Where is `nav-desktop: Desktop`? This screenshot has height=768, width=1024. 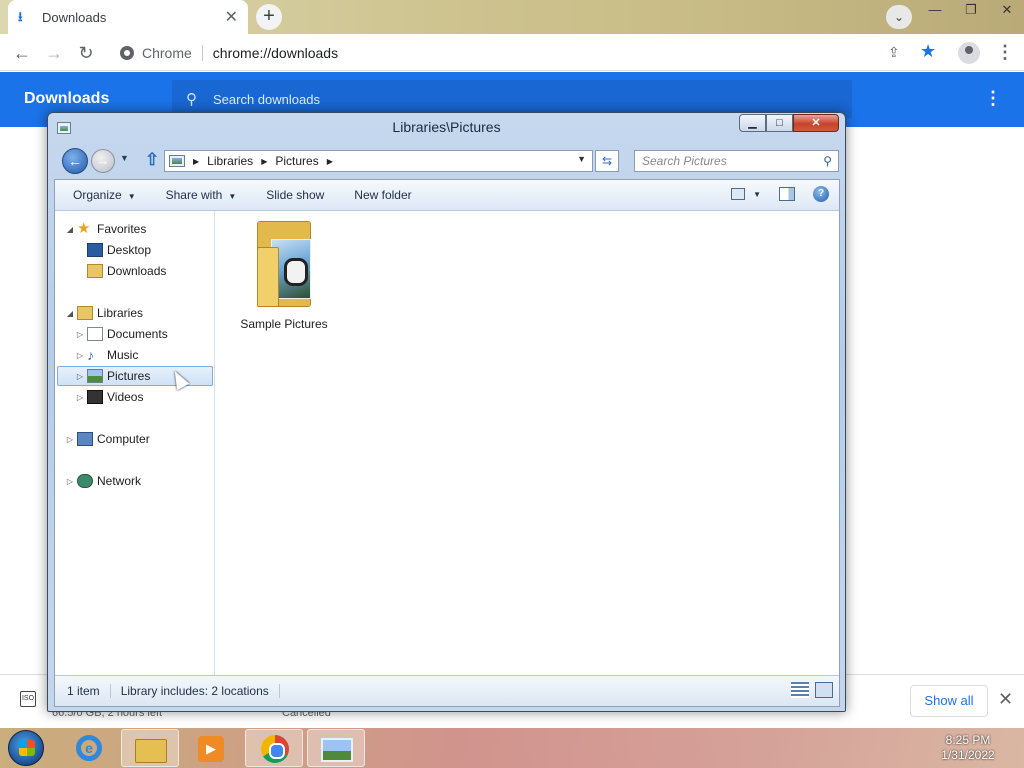 nav-desktop: Desktop is located at coordinates (118, 250).